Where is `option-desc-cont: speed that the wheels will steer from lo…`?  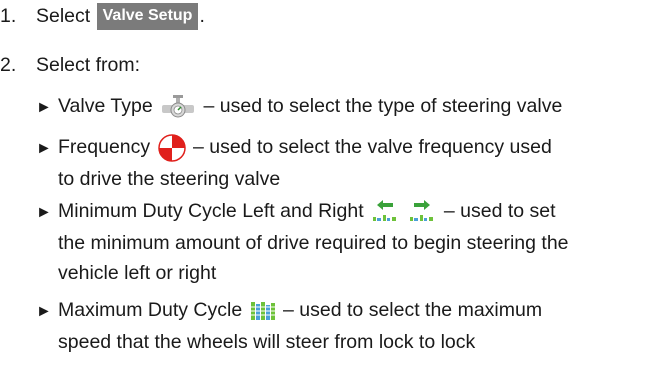 option-desc-cont: speed that the wheels will steer from lo… is located at coordinates (267, 342).